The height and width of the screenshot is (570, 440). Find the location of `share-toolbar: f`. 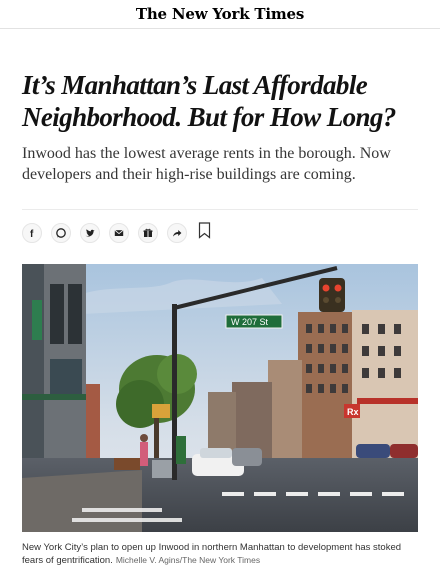

share-toolbar: f is located at coordinates (220, 232).